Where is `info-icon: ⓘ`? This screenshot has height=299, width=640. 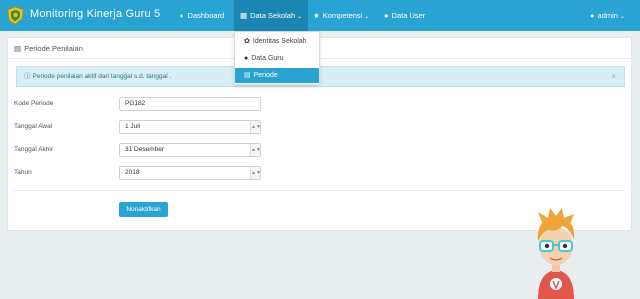 info-icon: ⓘ is located at coordinates (27, 76).